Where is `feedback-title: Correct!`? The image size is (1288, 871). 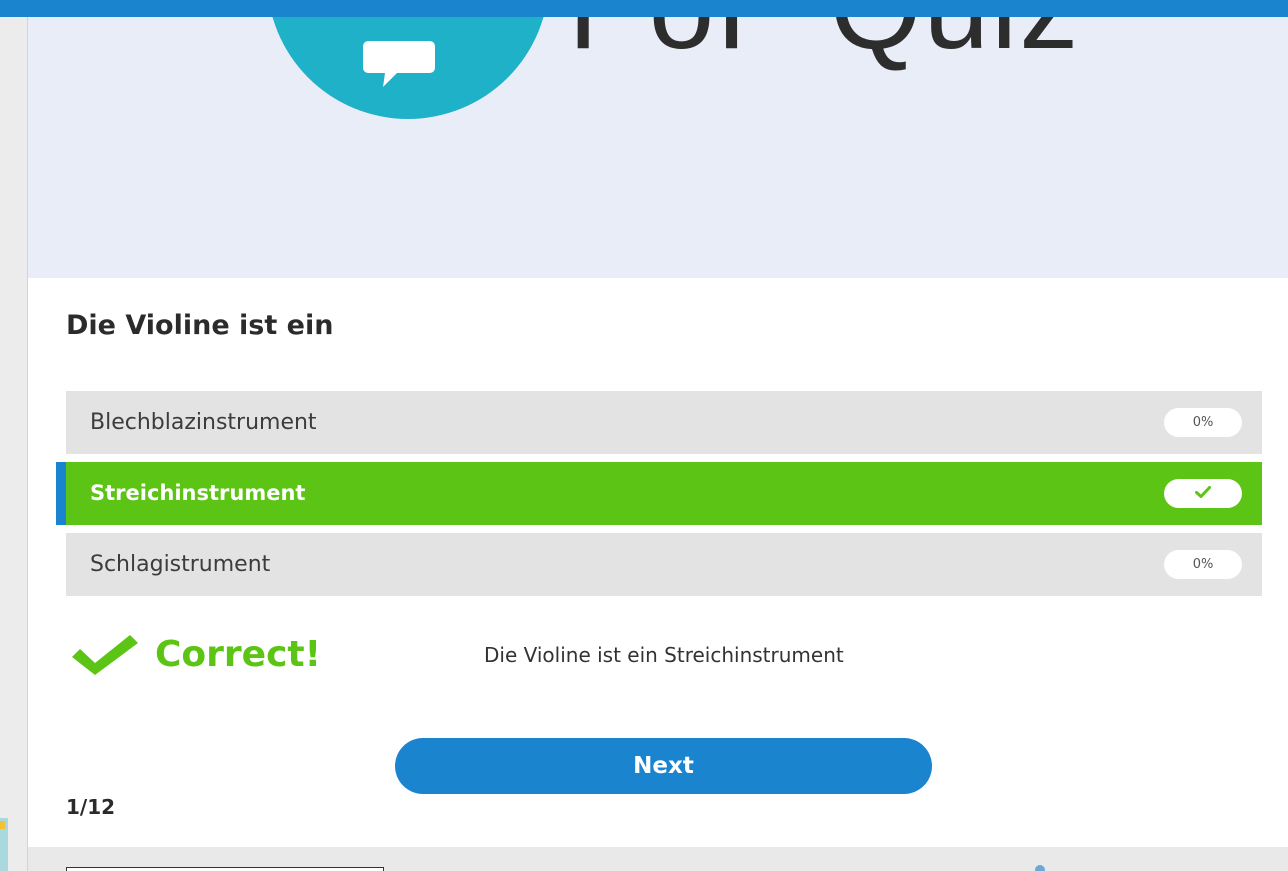 feedback-title: Correct! is located at coordinates (238, 654).